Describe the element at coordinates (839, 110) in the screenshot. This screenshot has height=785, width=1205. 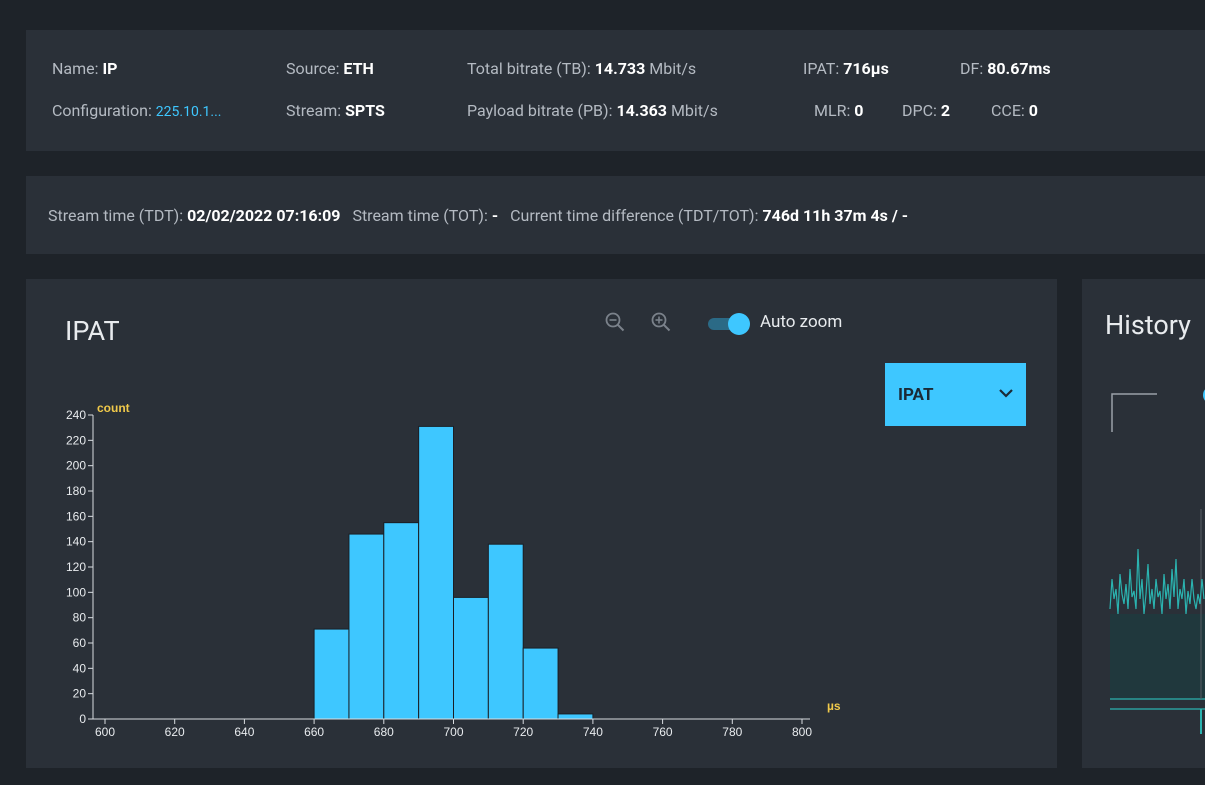
I see `mlr-field: MLR: 0` at that location.